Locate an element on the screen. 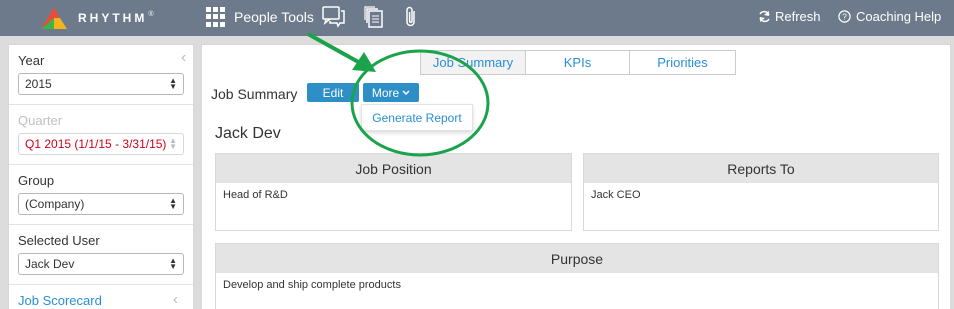  more-dropdown-button: More is located at coordinates (391, 92).